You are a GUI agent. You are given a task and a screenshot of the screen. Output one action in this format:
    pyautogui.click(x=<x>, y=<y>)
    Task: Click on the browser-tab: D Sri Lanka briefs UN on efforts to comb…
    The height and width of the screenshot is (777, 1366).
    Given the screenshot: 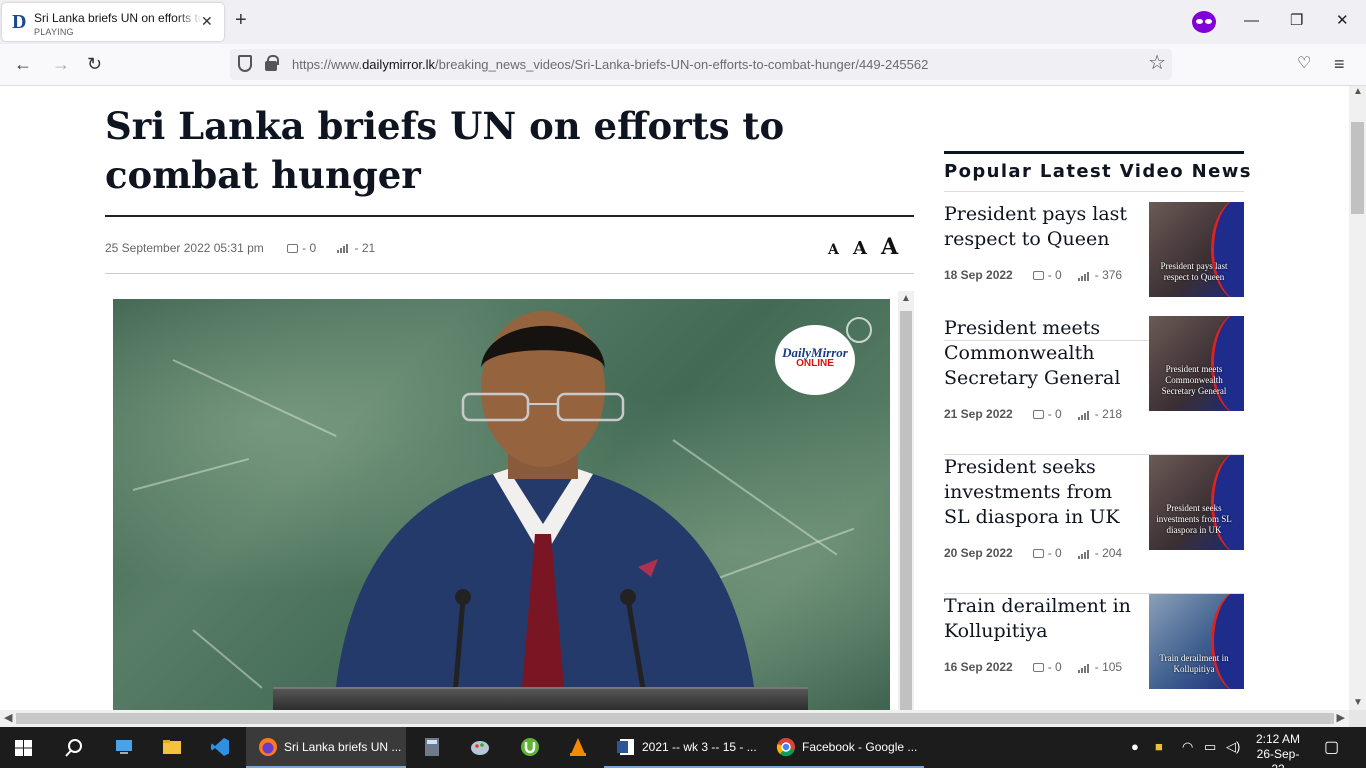 What is the action you would take?
    pyautogui.click(x=113, y=22)
    